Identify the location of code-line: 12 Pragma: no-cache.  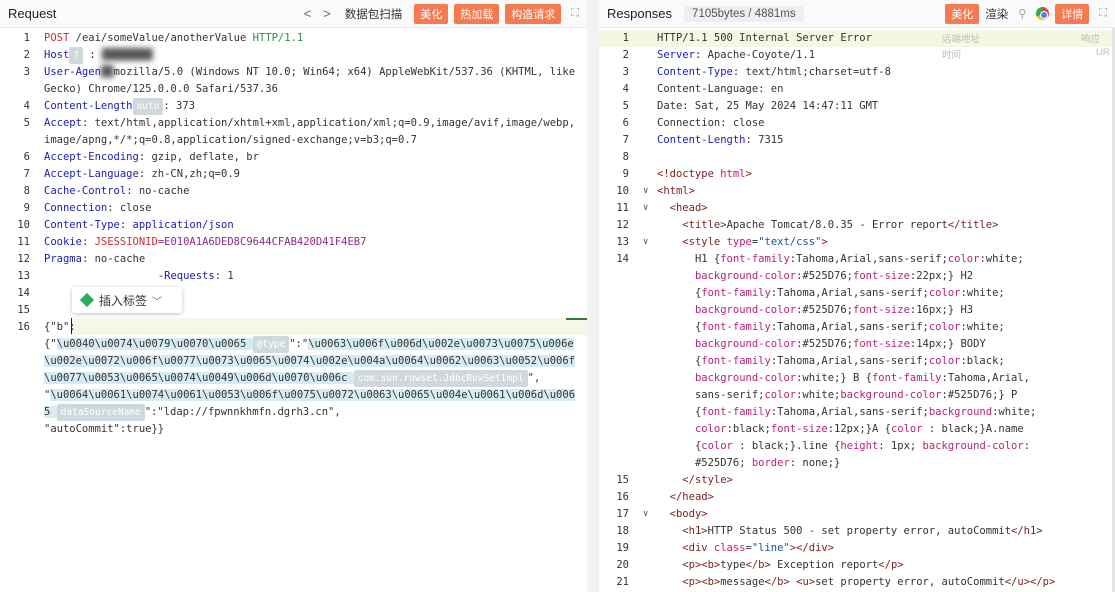
(293, 259).